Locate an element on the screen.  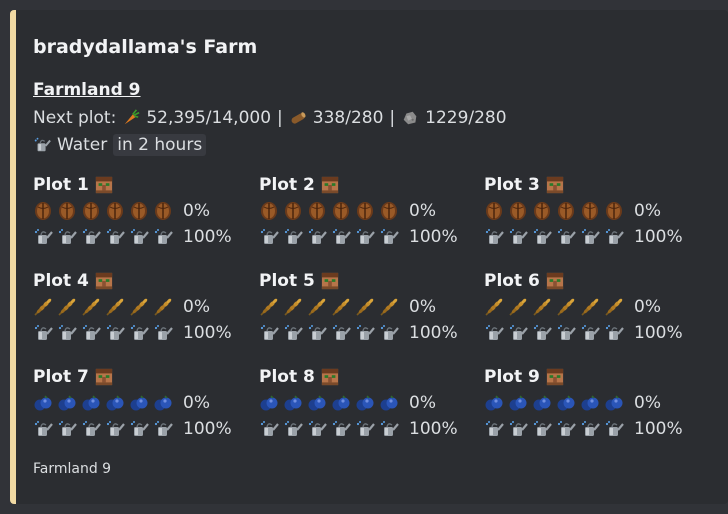
plot-card: Plot 1 0% 100% is located at coordinates (145, 211).